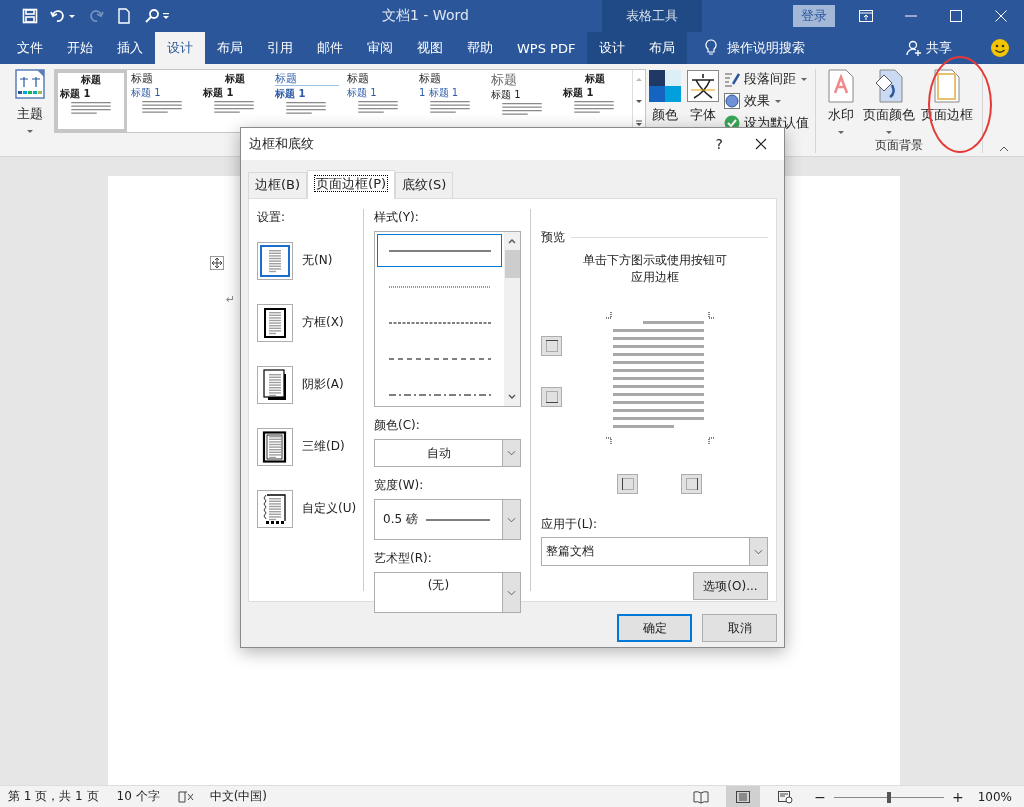 The width and height of the screenshot is (1024, 807). What do you see at coordinates (30, 101) in the screenshot?
I see `themes-button: 主题` at bounding box center [30, 101].